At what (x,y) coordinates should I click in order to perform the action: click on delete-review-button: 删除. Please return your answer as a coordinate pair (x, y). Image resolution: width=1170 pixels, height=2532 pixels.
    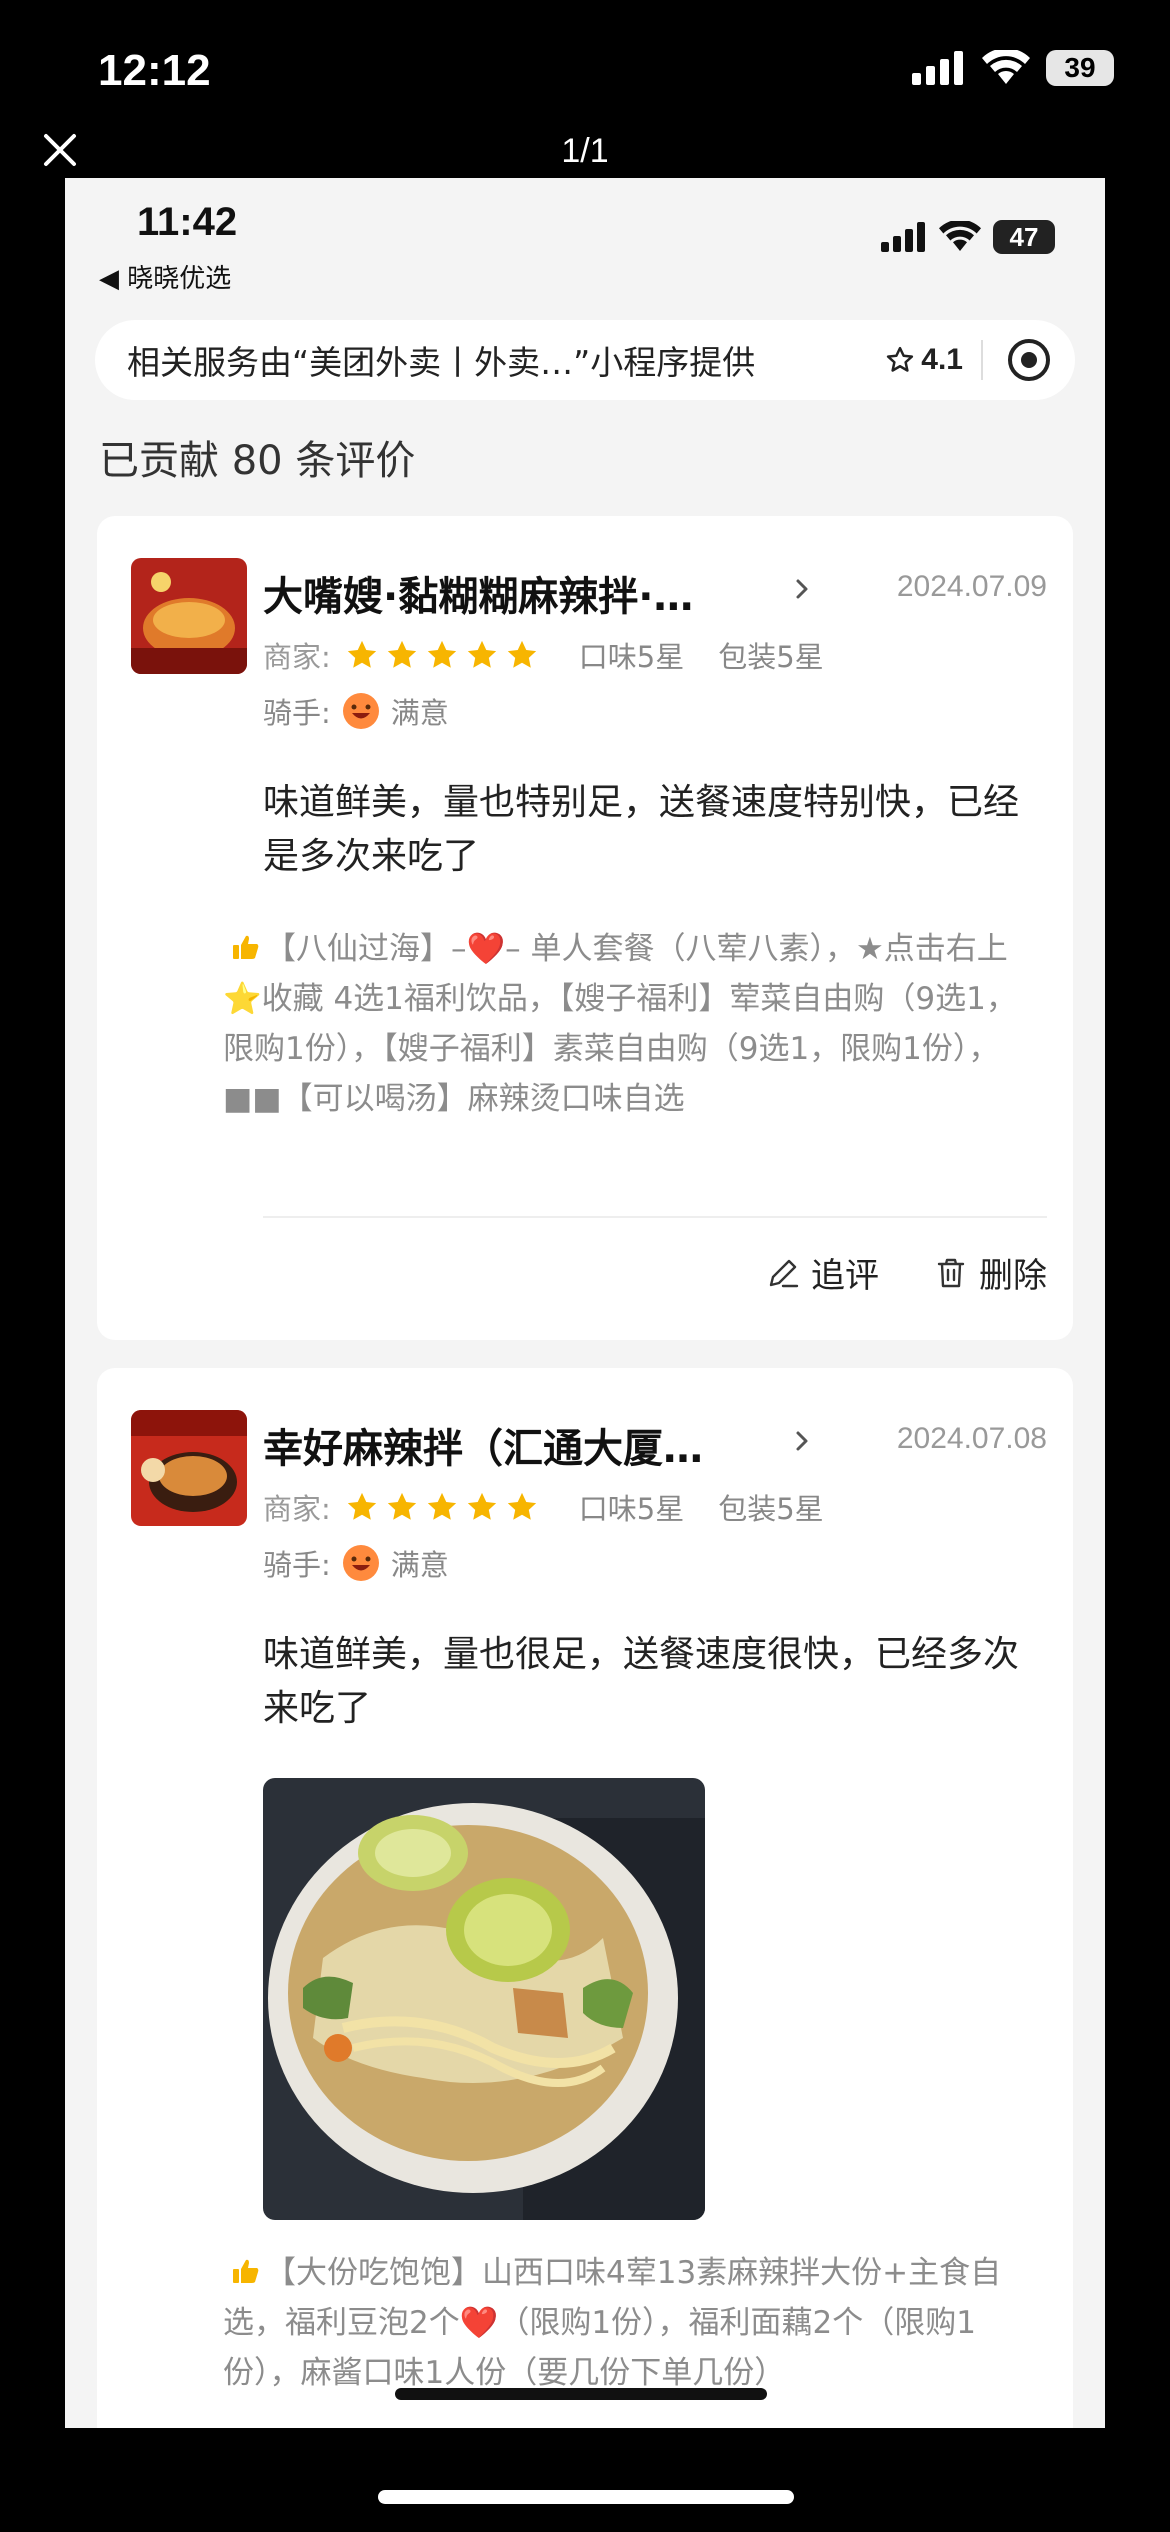
    Looking at the image, I should click on (990, 1272).